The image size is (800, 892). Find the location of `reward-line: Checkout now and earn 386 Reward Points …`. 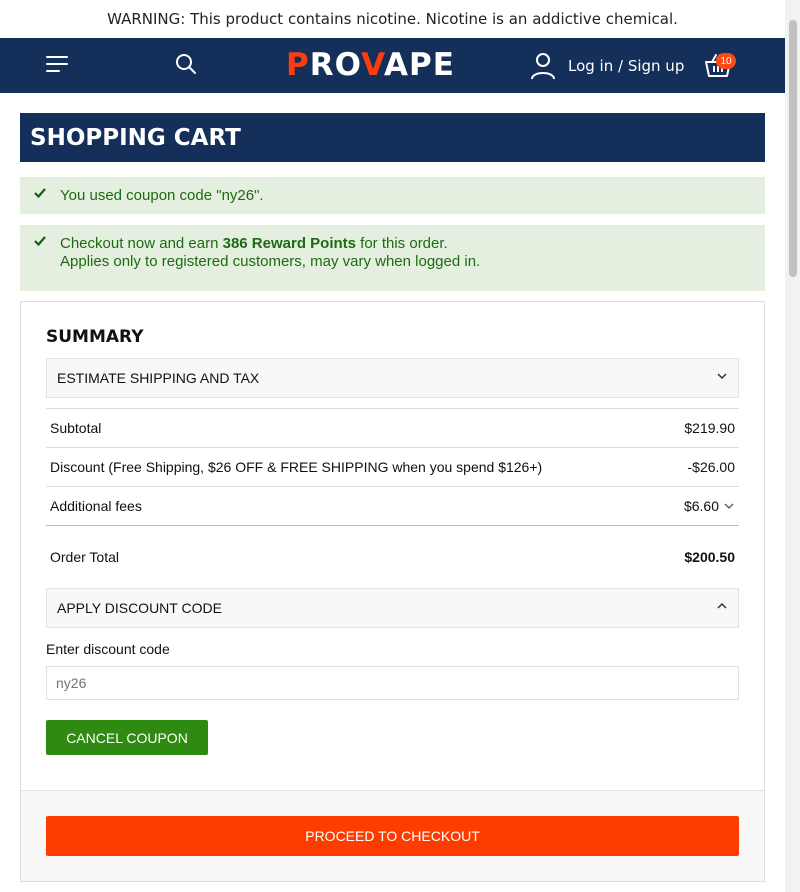

reward-line: Checkout now and earn 386 Reward Points … is located at coordinates (254, 243).